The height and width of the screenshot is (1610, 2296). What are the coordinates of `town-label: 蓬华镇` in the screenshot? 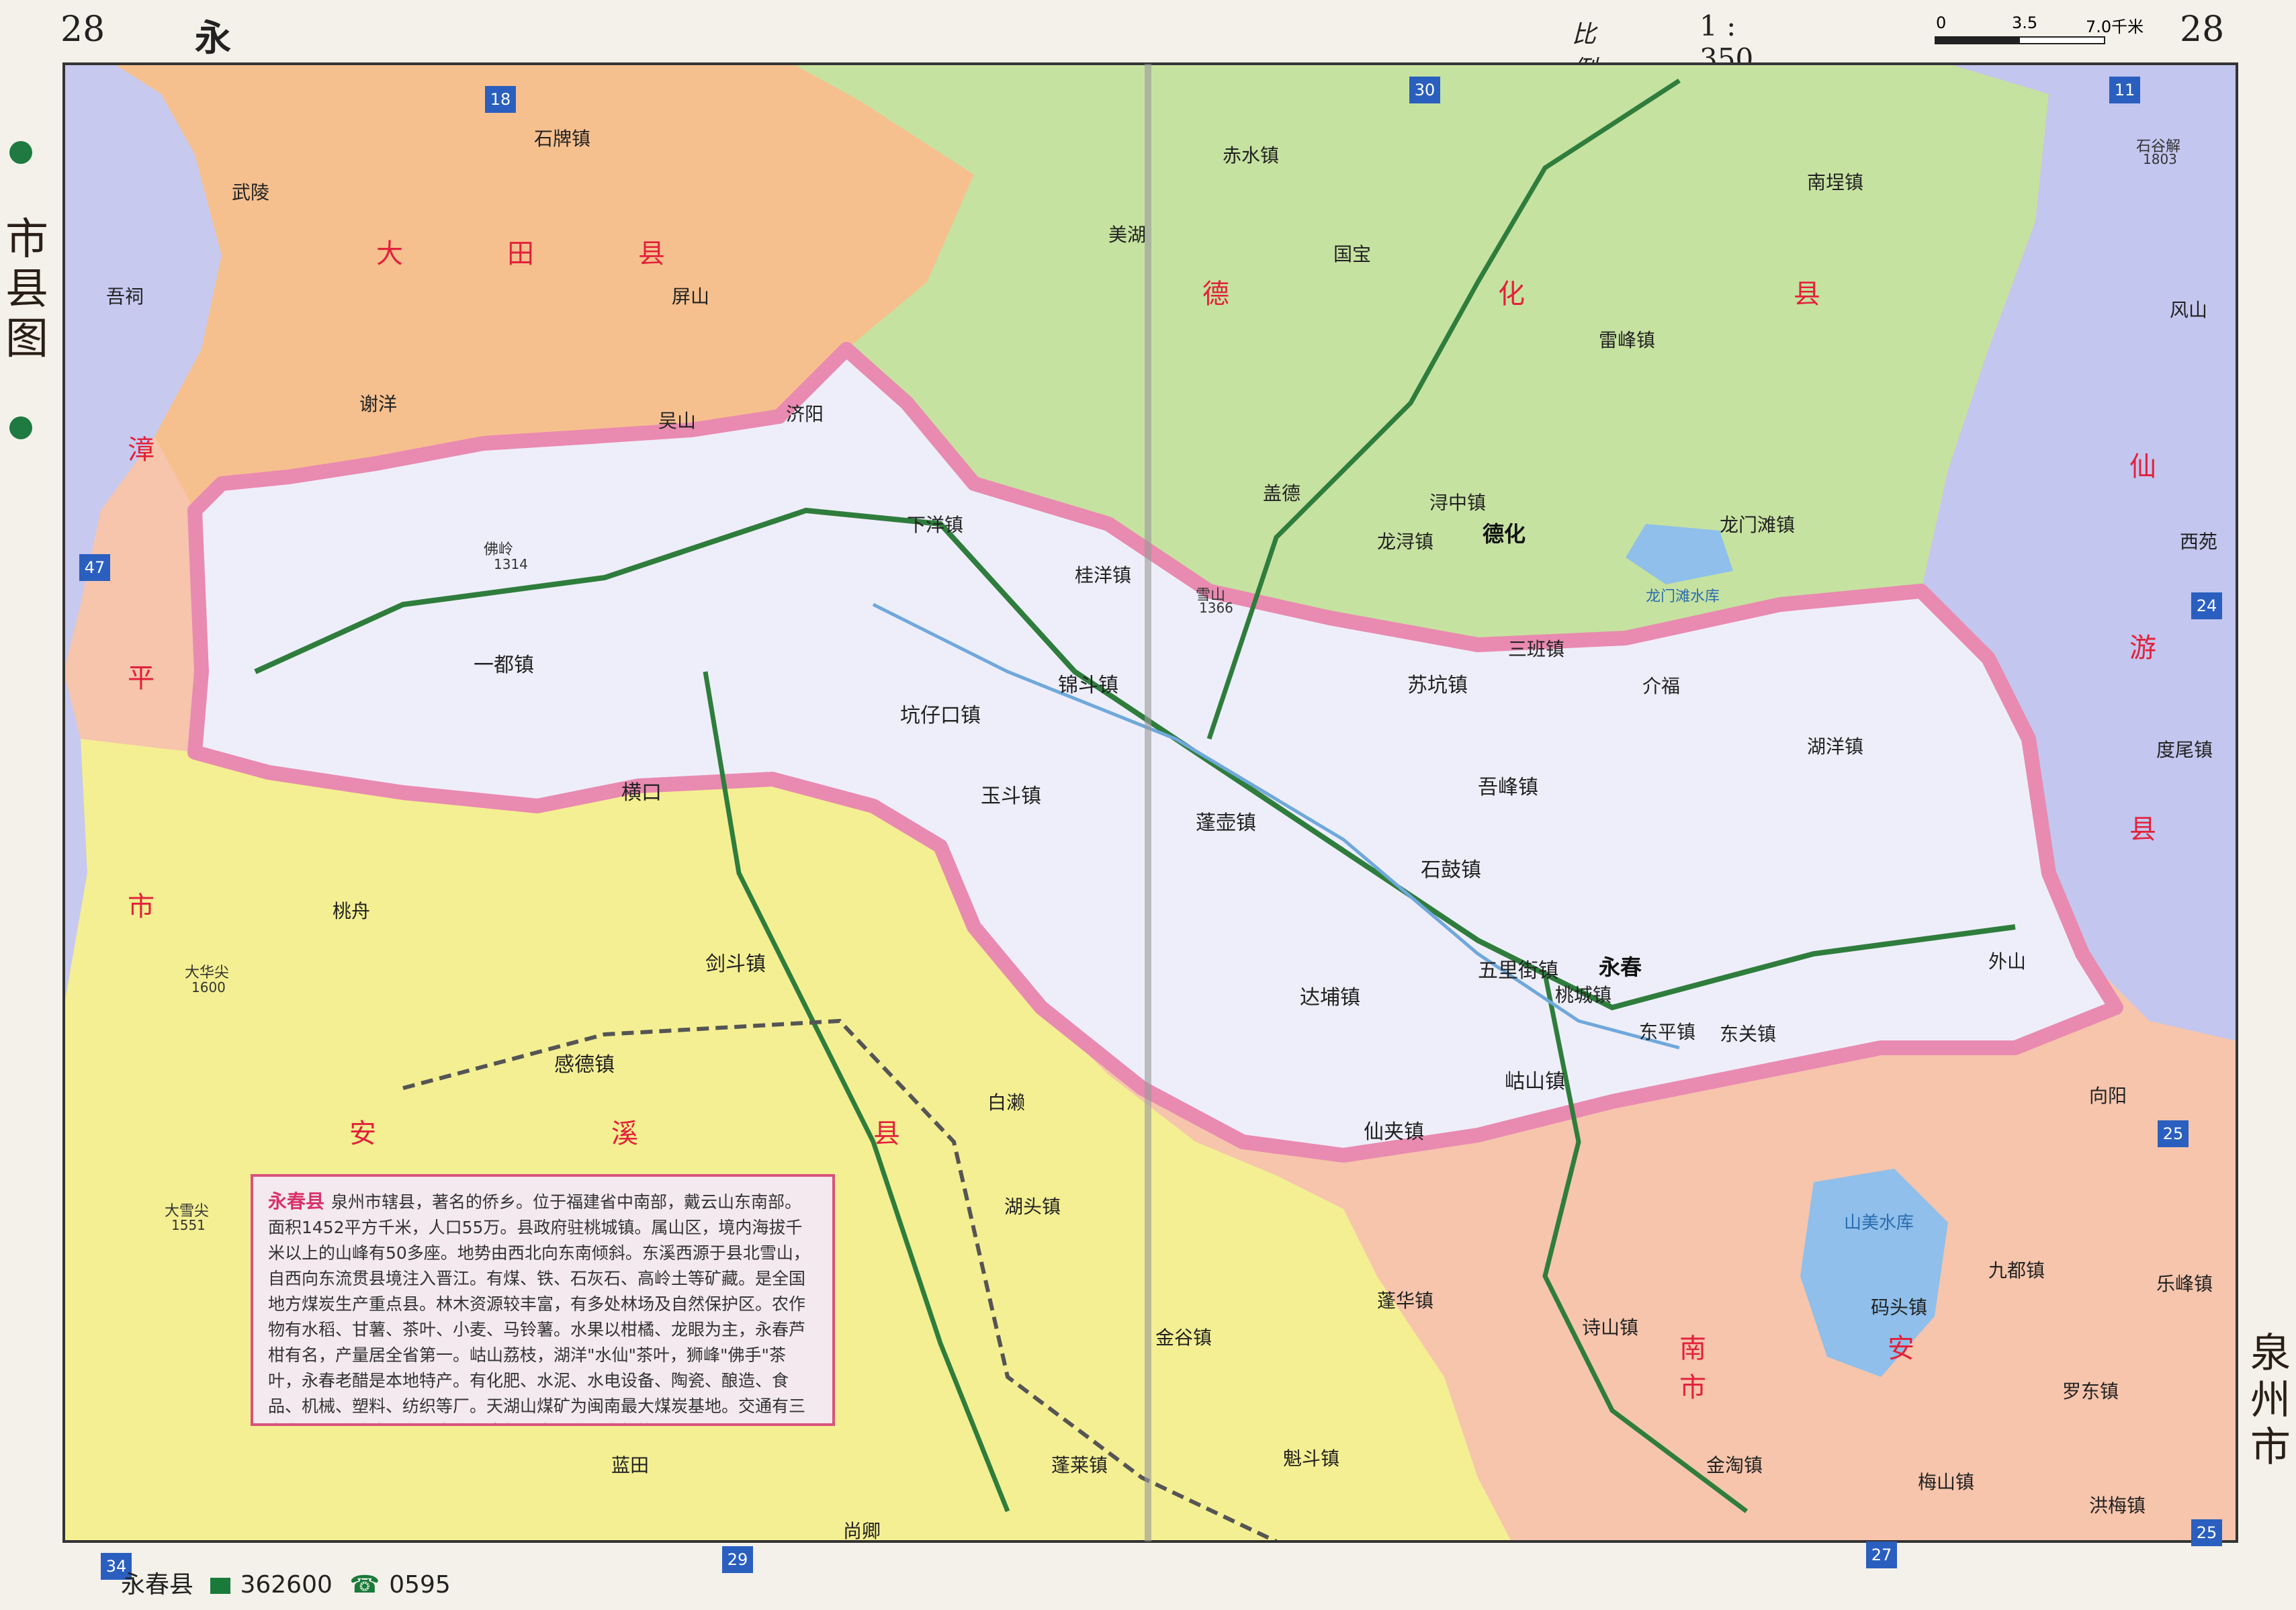 It's located at (1405, 1299).